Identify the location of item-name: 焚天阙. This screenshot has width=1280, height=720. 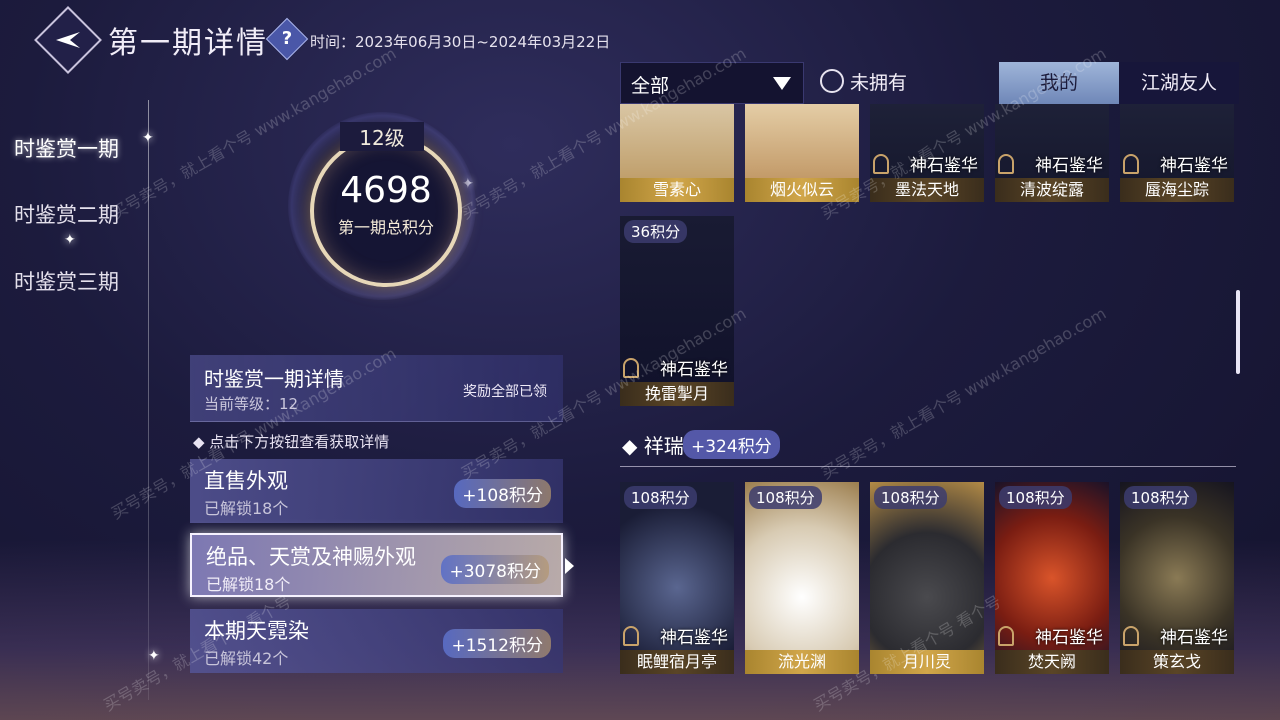
(1052, 662).